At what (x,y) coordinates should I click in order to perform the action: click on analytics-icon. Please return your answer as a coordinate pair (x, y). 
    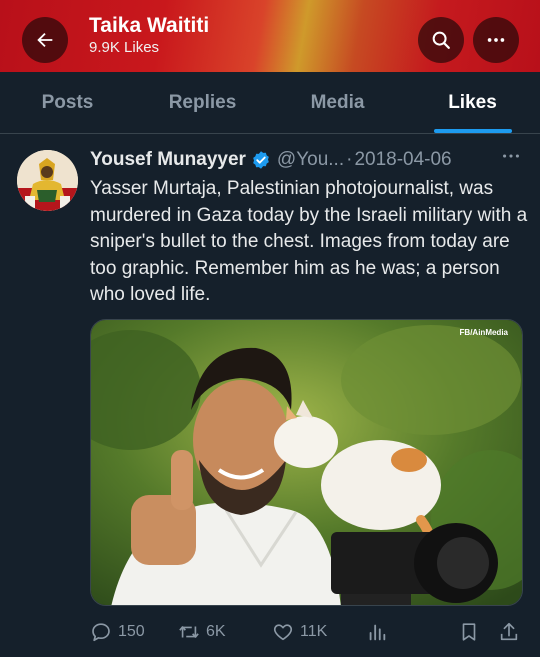
    Looking at the image, I should click on (377, 632).